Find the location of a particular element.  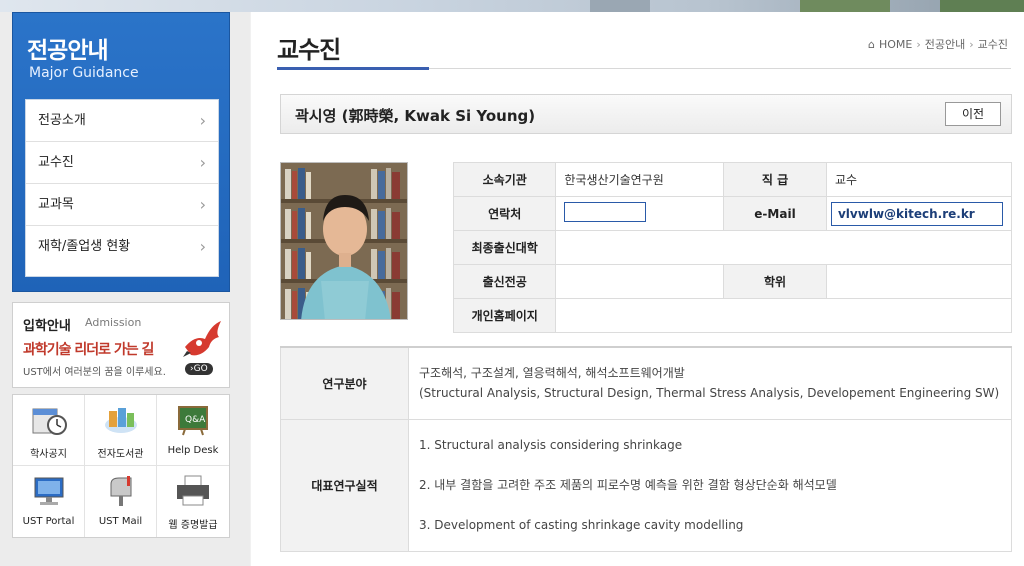

professor-name: 곽시영 (郭時榮, Kwak Si Young) is located at coordinates (415, 116).